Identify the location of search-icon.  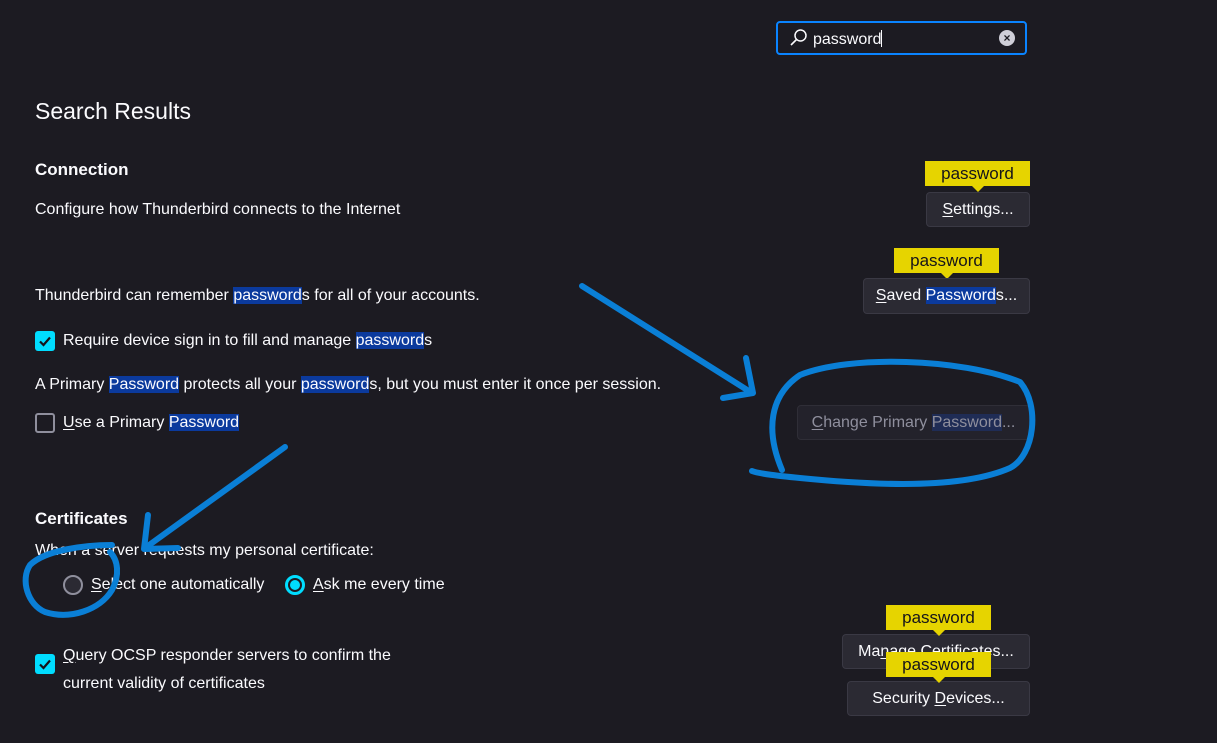
(798, 37).